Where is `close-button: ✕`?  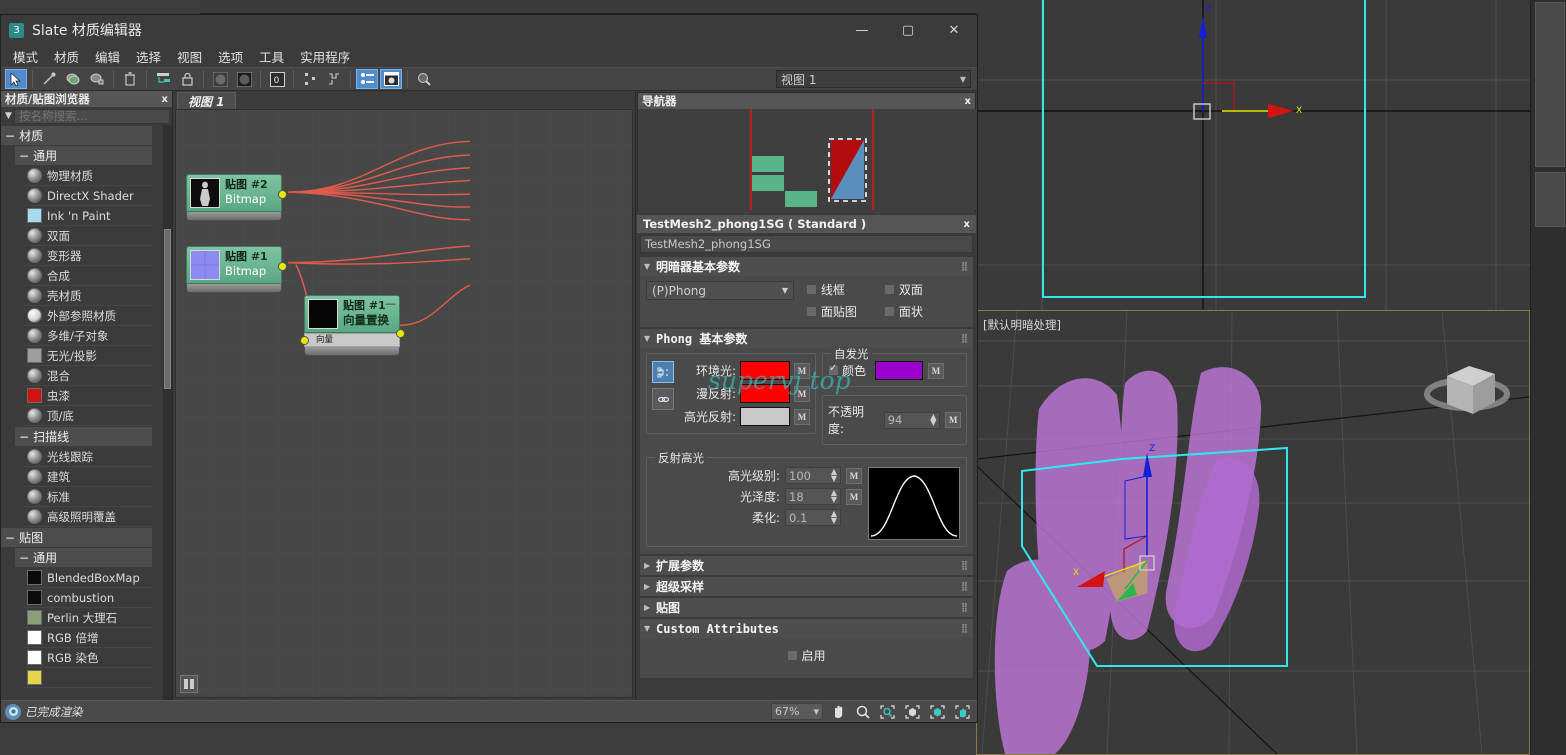
close-button: ✕ is located at coordinates (954, 30).